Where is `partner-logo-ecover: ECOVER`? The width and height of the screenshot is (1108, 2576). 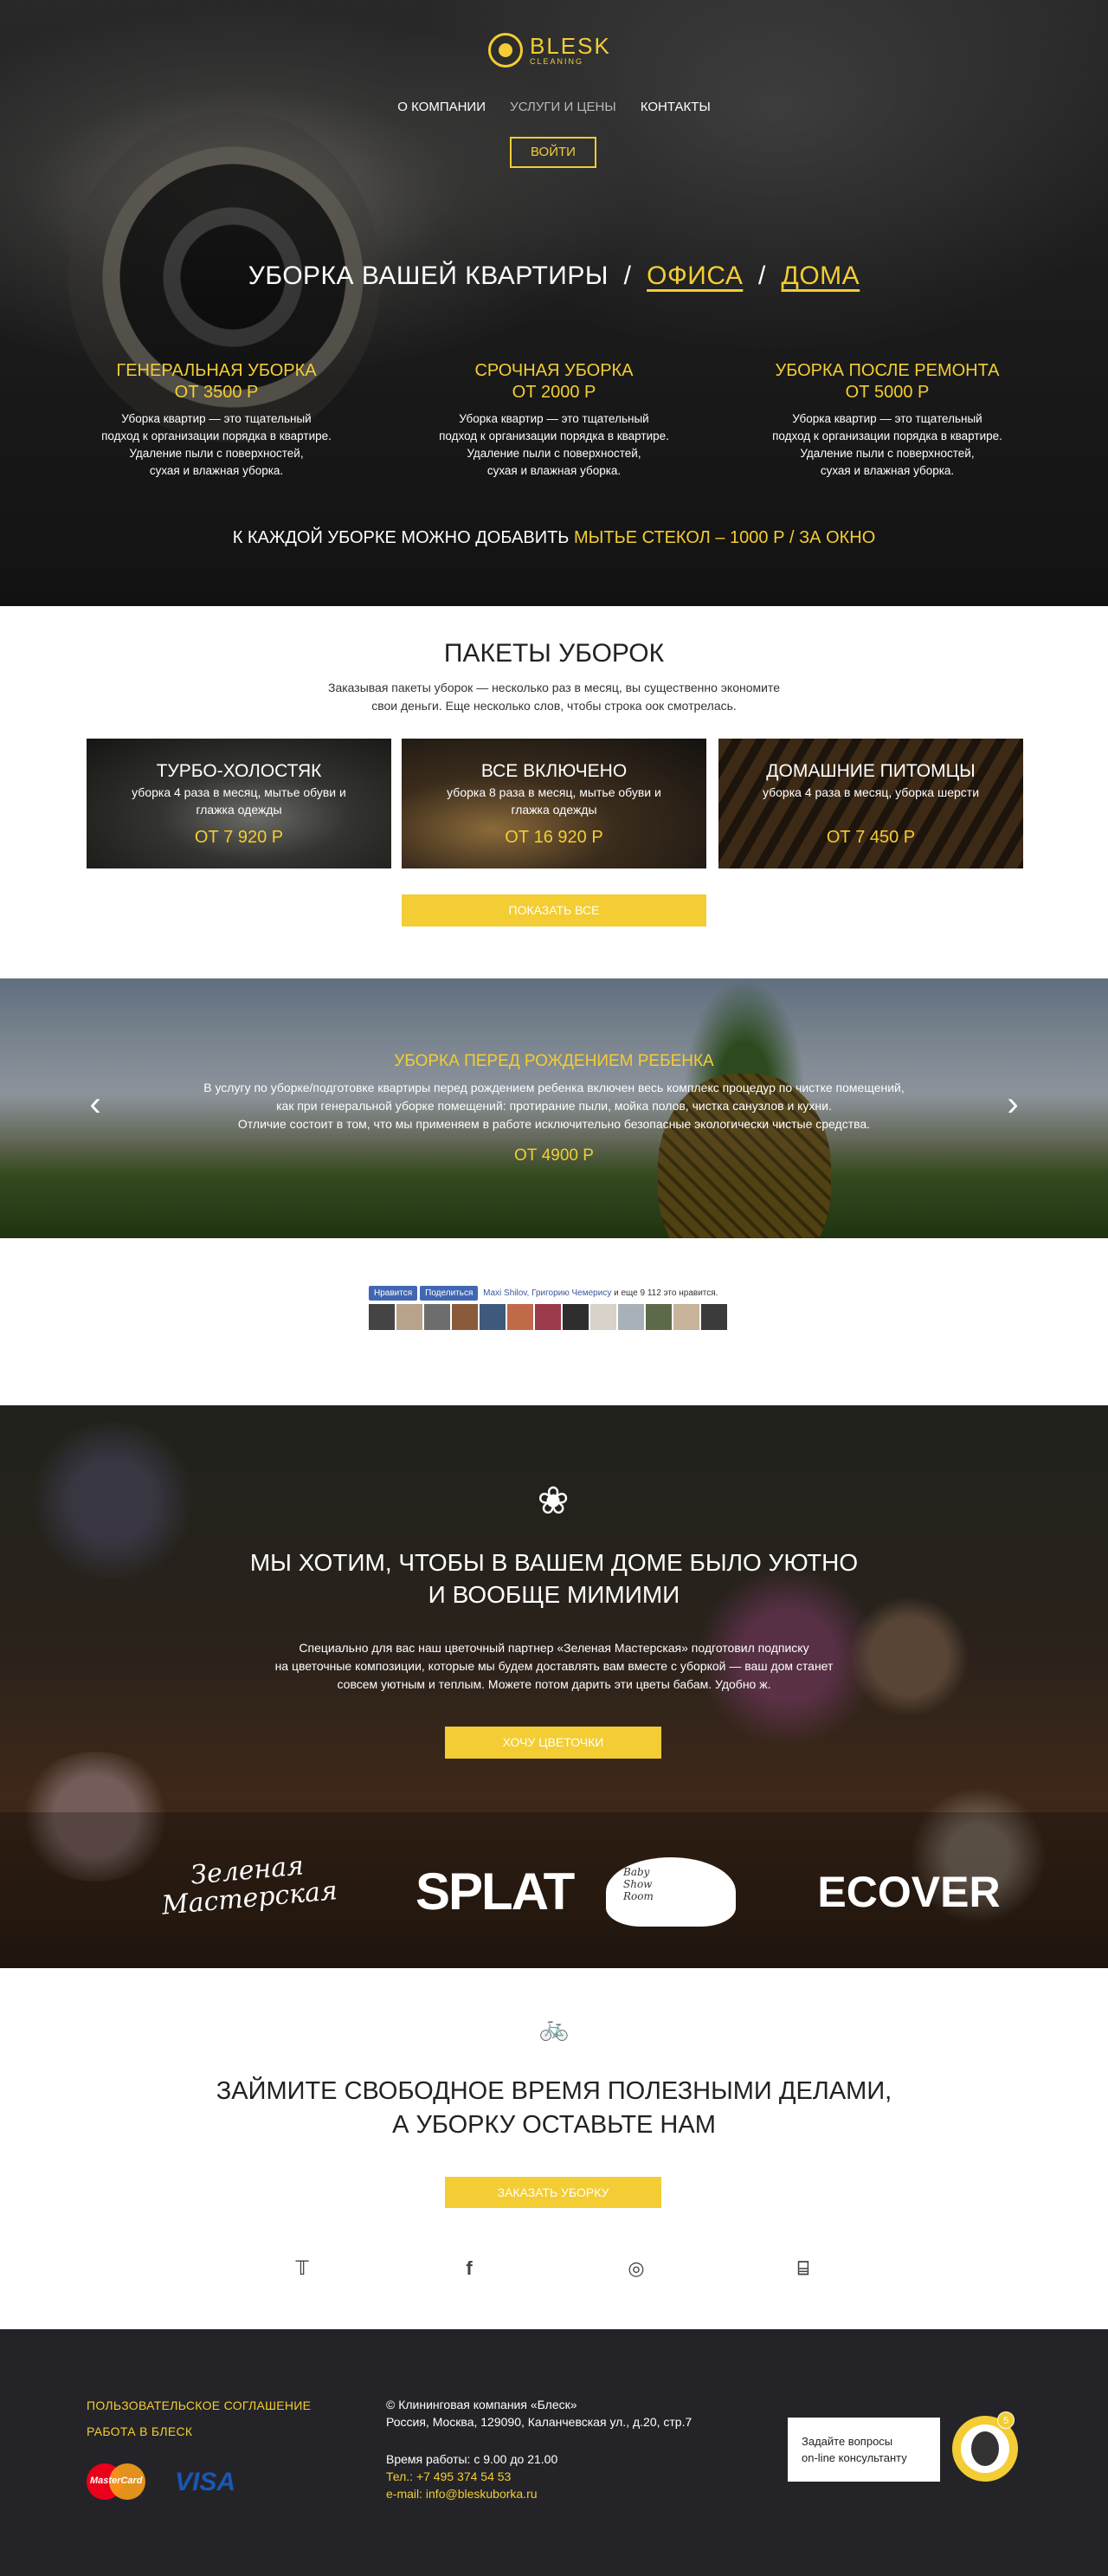
partner-logo-ecover: ECOVER is located at coordinates (909, 1892).